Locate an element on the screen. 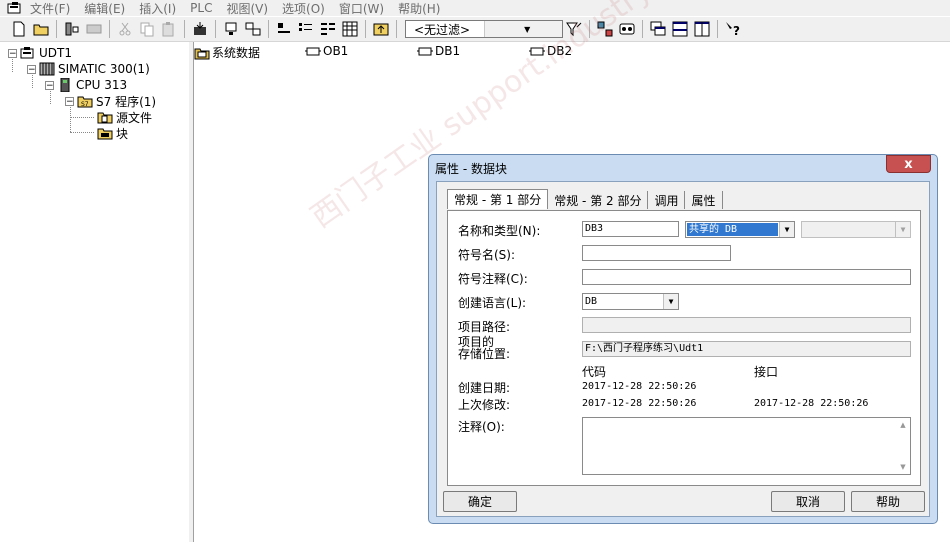  context-help-icon: ? is located at coordinates (733, 29).